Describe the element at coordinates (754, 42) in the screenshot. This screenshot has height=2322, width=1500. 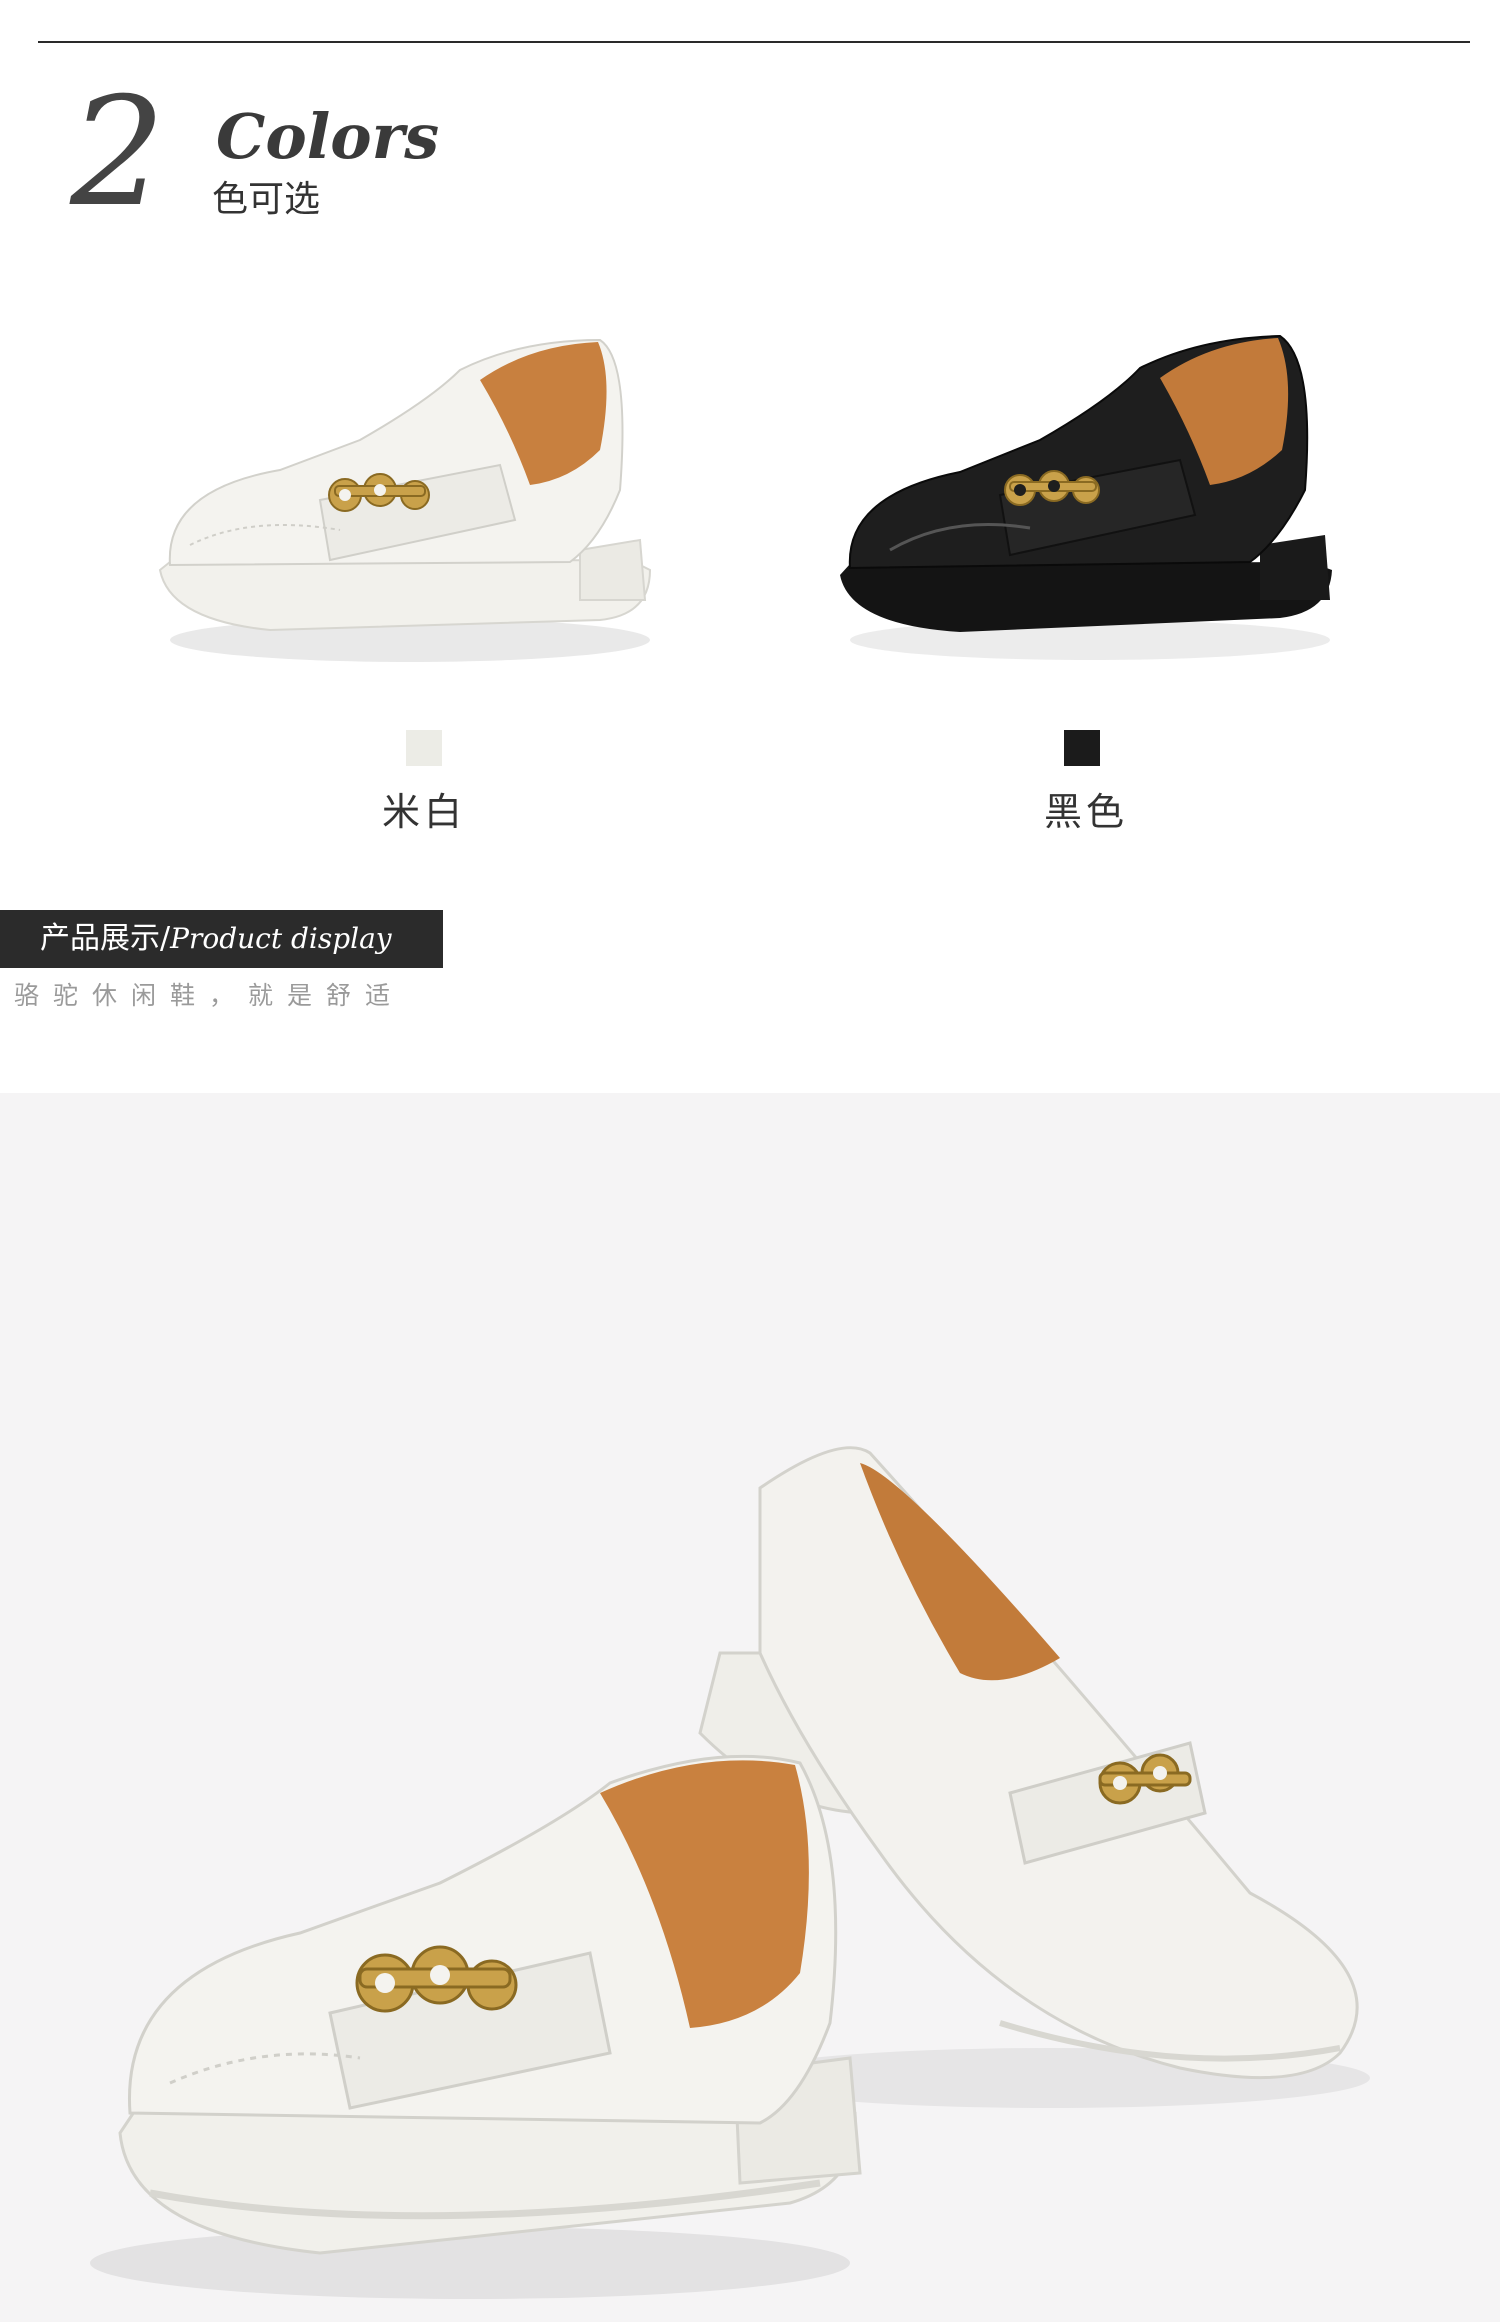
I see `top-divider` at that location.